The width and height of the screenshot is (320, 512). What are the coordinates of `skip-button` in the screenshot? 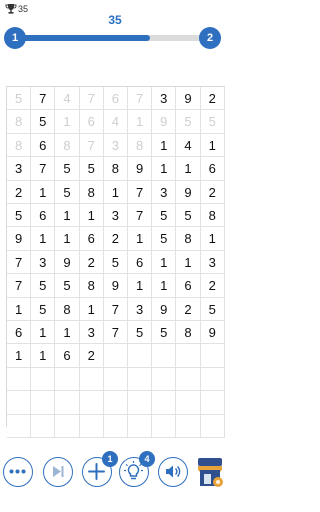 It's located at (58, 472).